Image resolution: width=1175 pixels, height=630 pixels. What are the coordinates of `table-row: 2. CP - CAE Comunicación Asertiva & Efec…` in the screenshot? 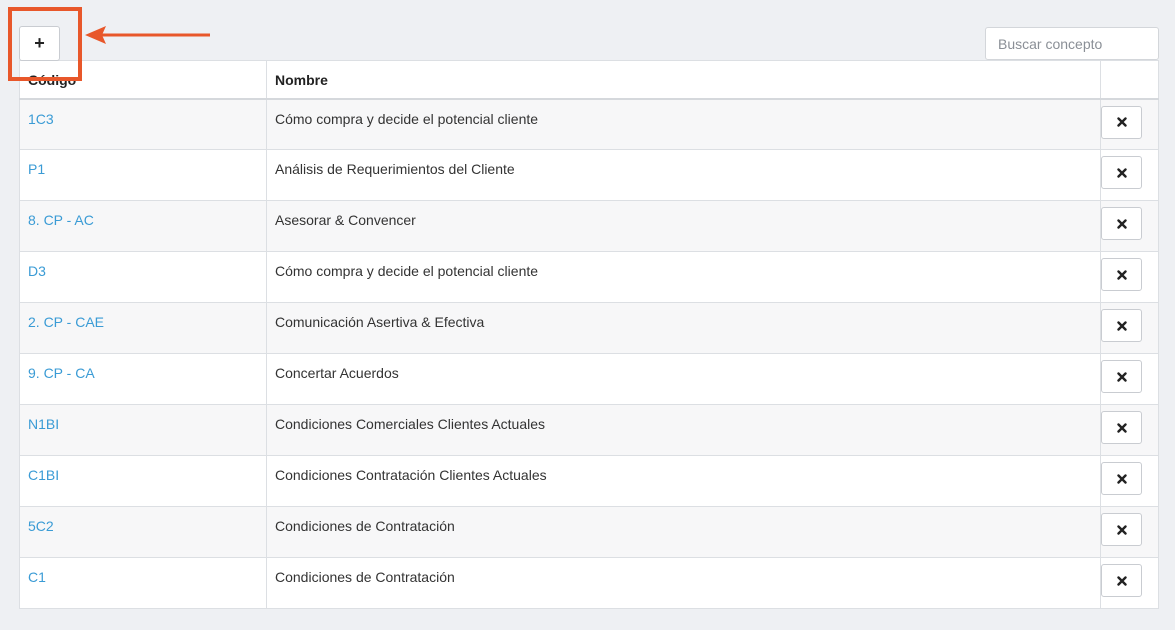 It's located at (589, 328).